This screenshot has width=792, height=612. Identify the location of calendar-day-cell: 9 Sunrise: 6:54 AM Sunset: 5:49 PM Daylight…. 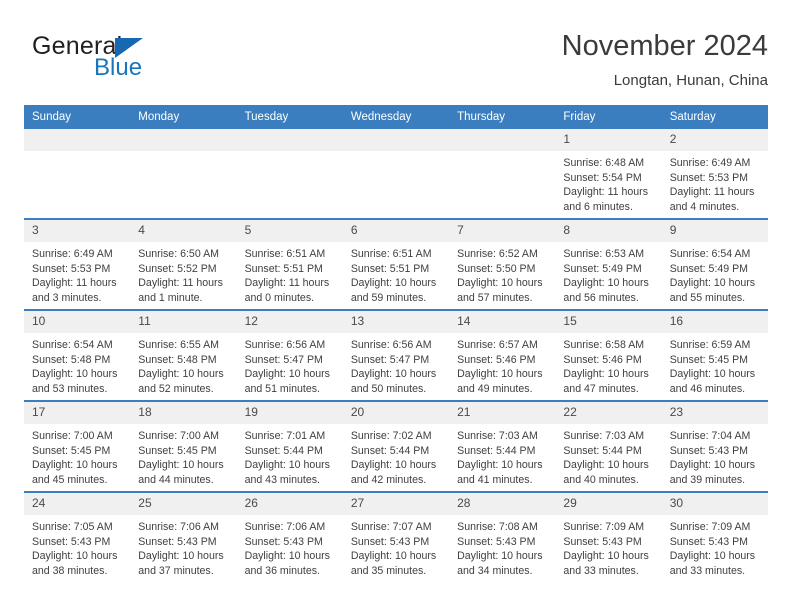
(714, 264).